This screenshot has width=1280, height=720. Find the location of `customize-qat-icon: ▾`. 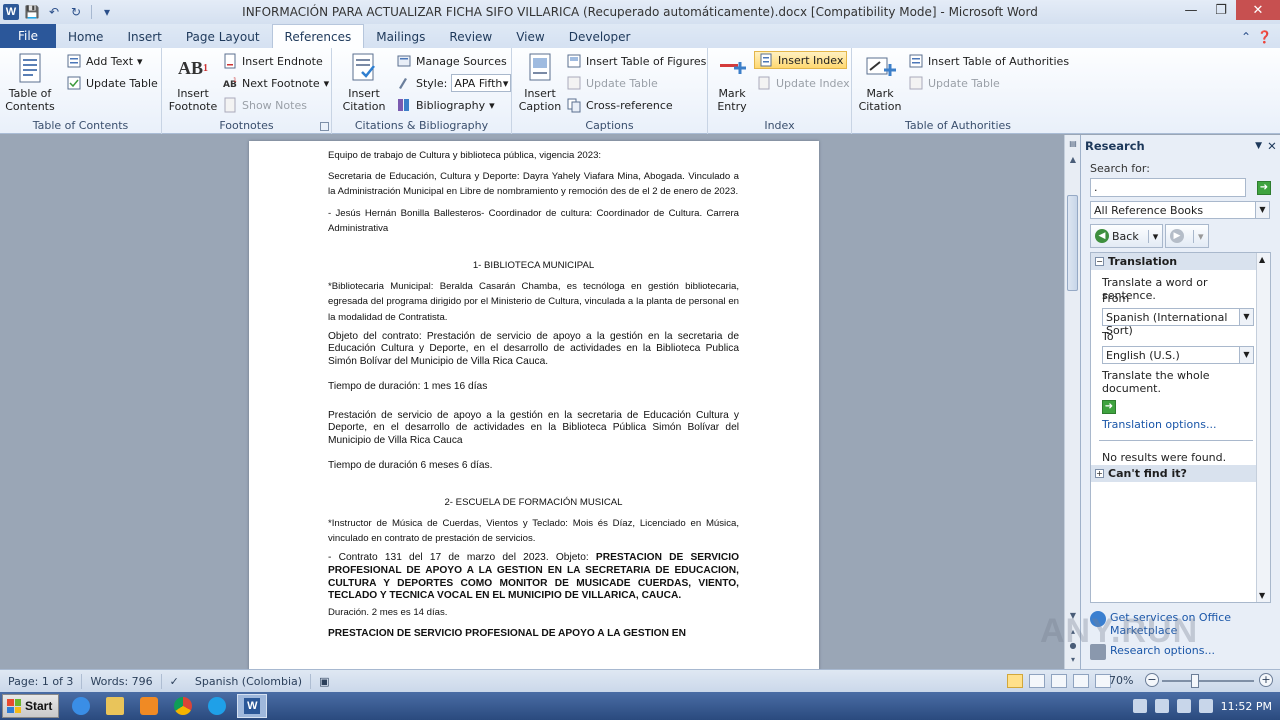

customize-qat-icon: ▾ is located at coordinates (107, 12).